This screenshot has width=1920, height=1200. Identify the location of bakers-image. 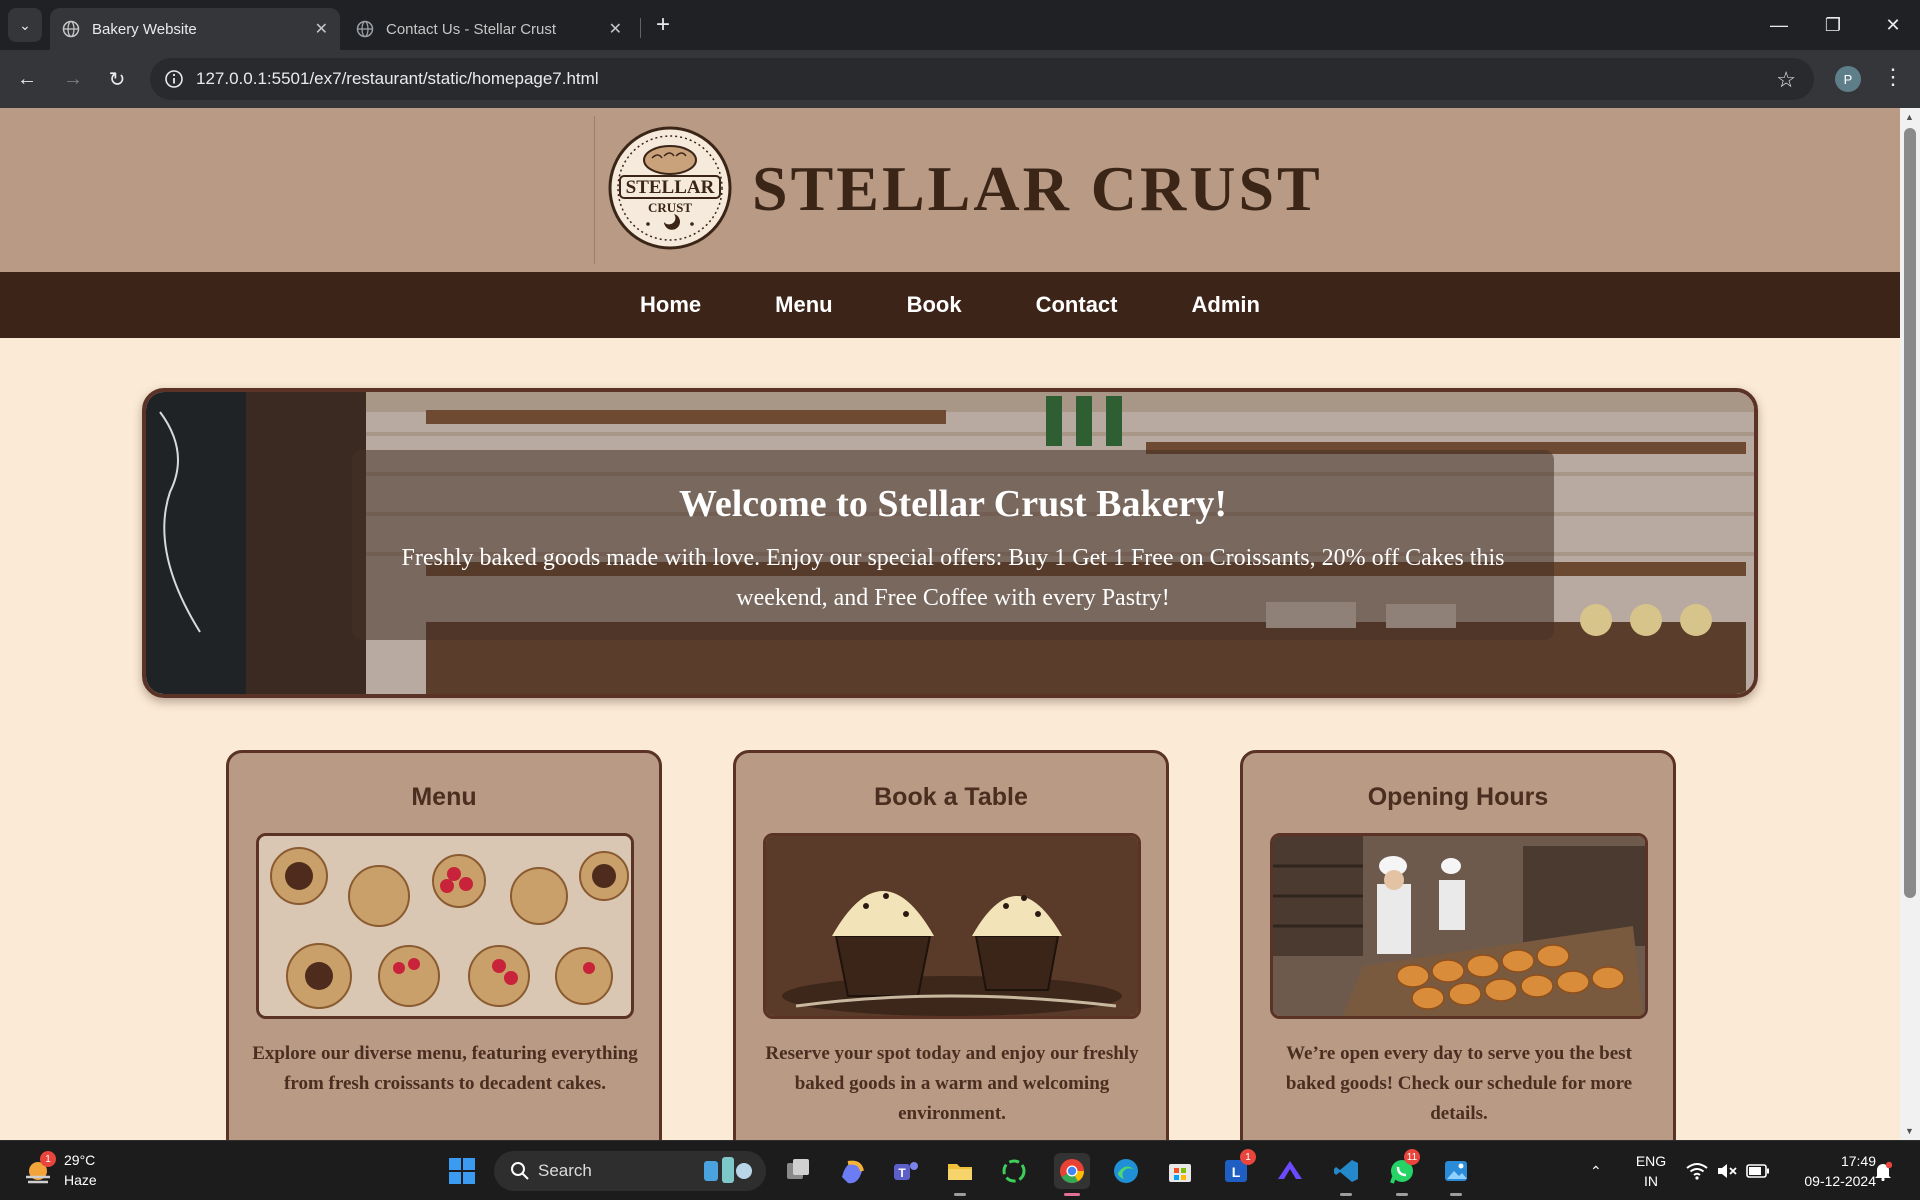
(1459, 926).